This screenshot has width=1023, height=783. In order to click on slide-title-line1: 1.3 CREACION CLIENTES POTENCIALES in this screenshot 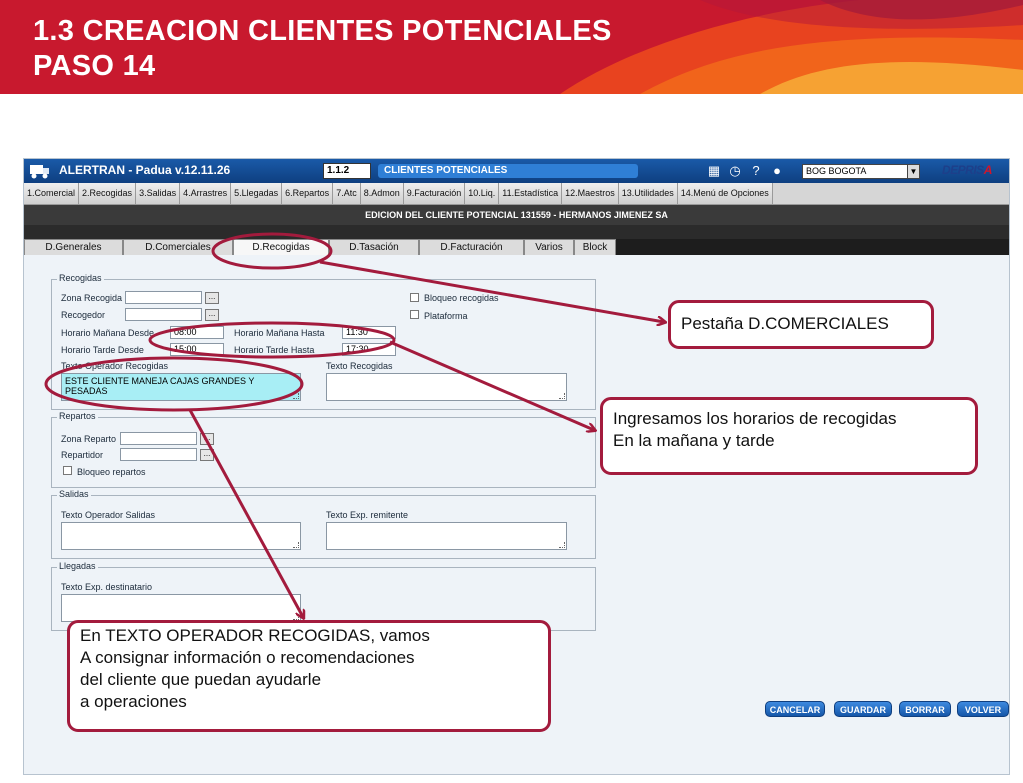, I will do `click(322, 31)`.